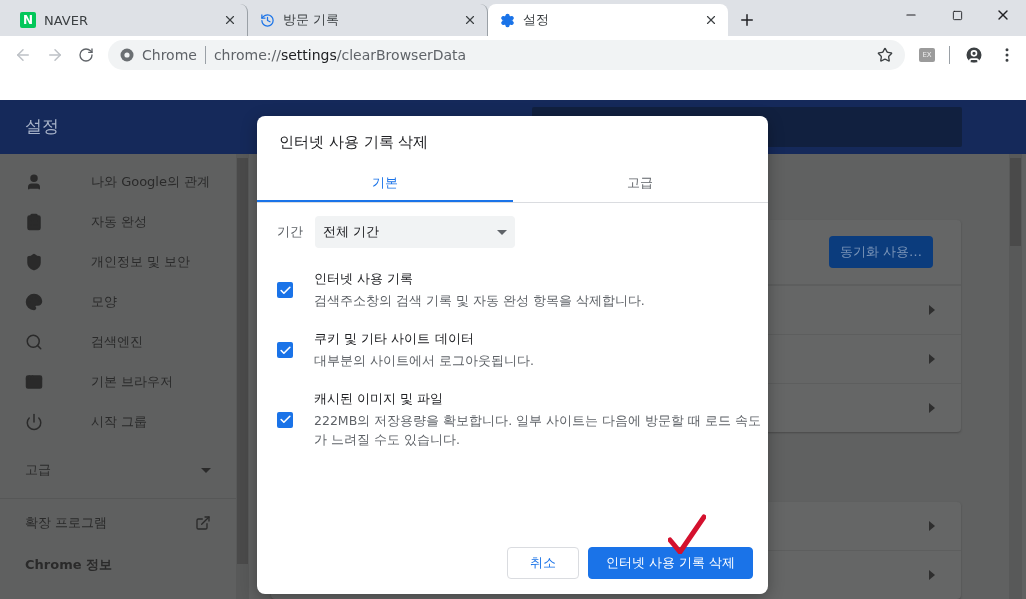 The image size is (1026, 599). I want to click on dialog-tab: 기본, so click(385, 184).